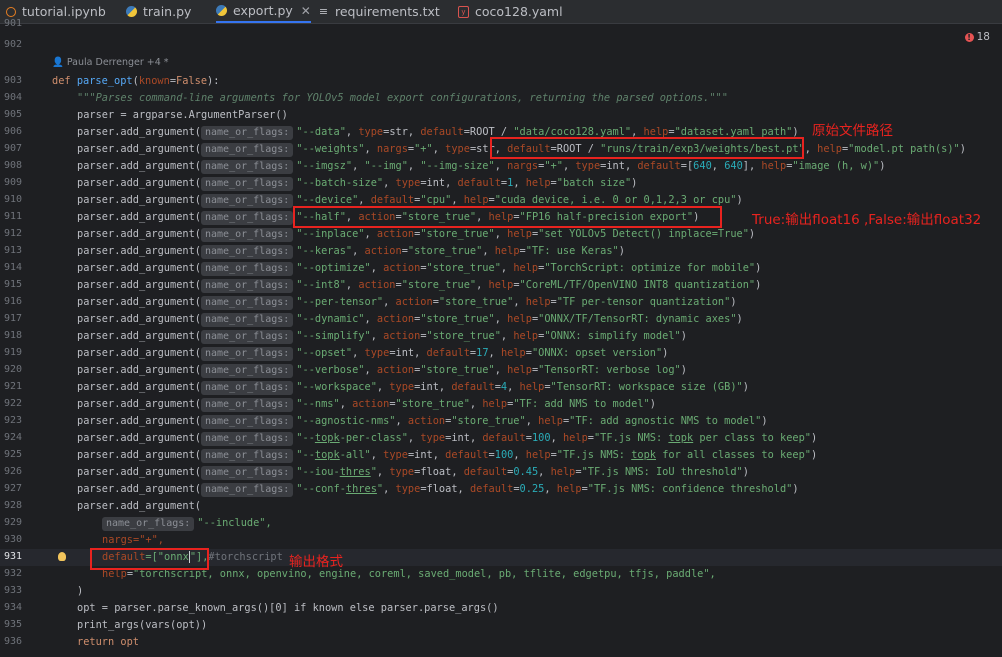 This screenshot has height=657, width=1002. I want to click on parser-init: parser = argparse.ArgumentParser(), so click(182, 115).